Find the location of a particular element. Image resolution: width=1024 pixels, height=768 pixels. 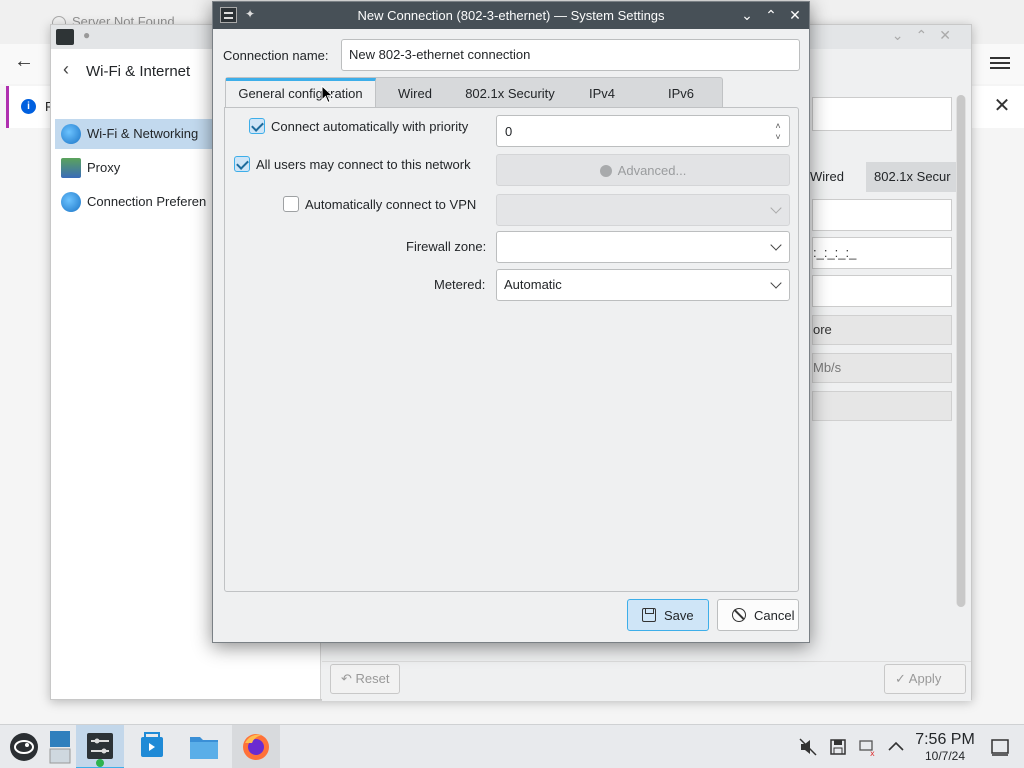

taskbar-firefox is located at coordinates (256, 746).